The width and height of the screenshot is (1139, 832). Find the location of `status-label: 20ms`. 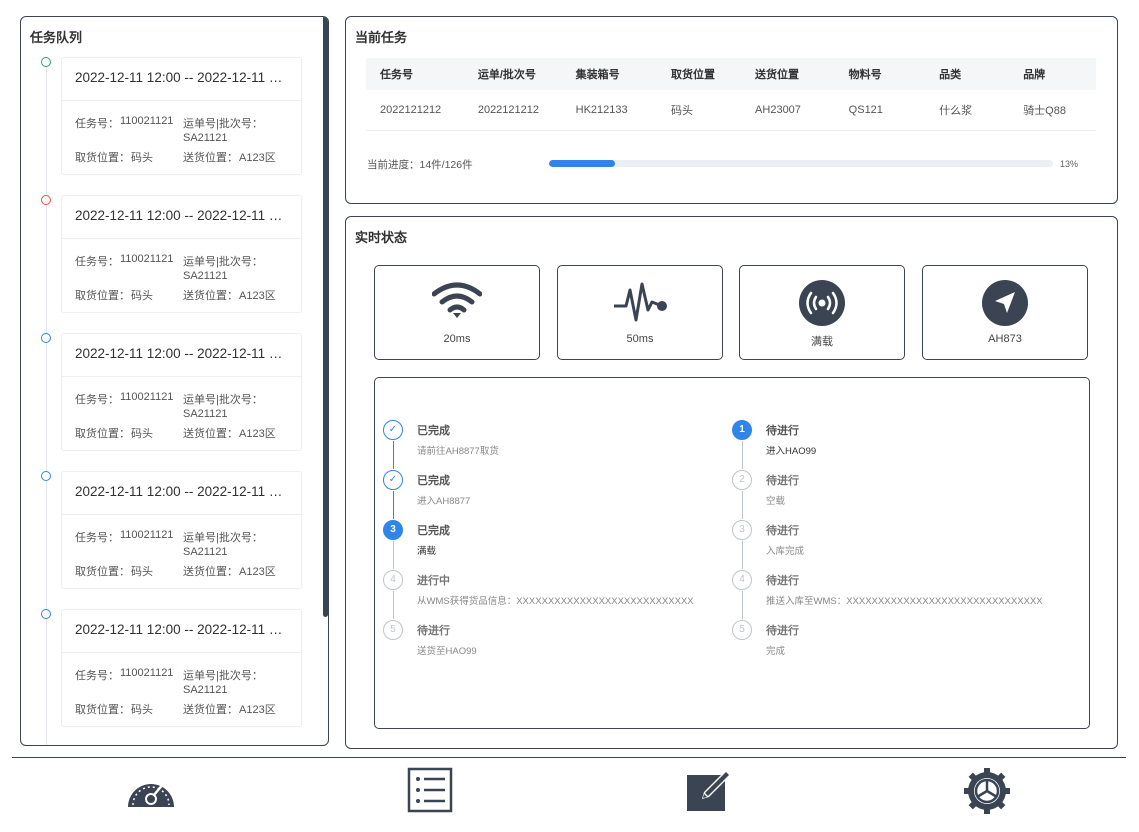

status-label: 20ms is located at coordinates (457, 339).